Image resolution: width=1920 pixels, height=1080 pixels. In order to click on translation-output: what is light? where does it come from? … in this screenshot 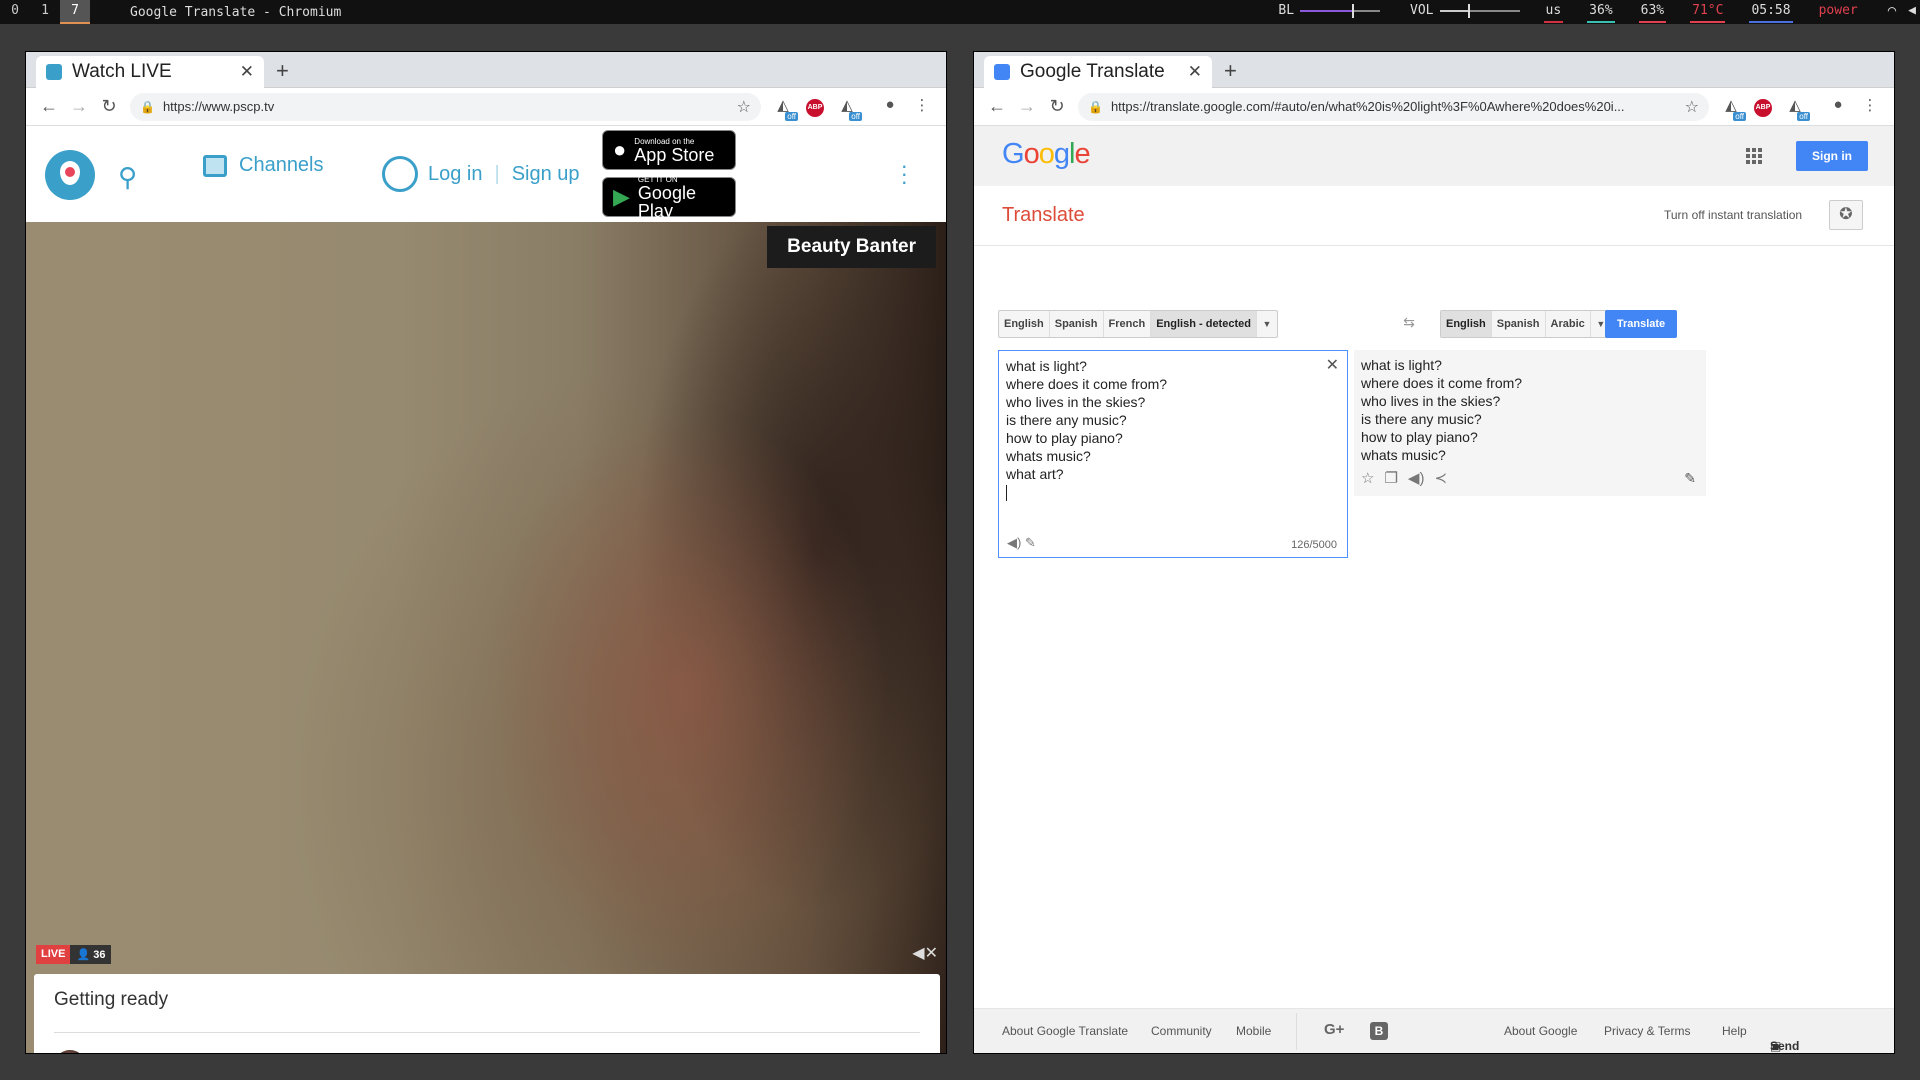, I will do `click(1530, 423)`.